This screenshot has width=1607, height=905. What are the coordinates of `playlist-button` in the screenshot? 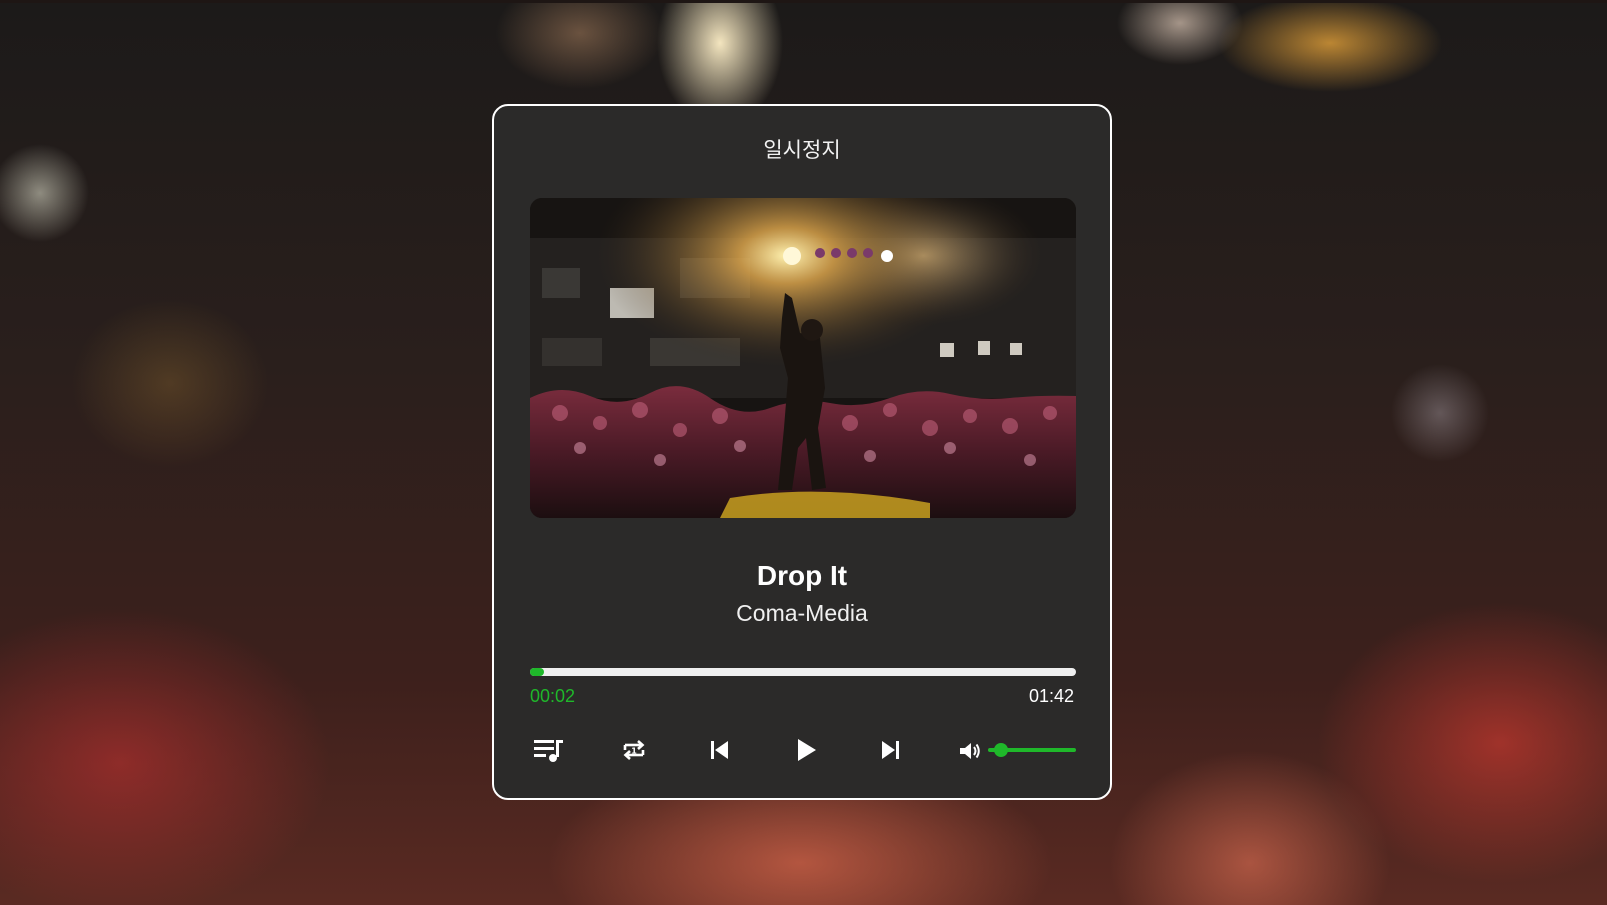 It's located at (548, 750).